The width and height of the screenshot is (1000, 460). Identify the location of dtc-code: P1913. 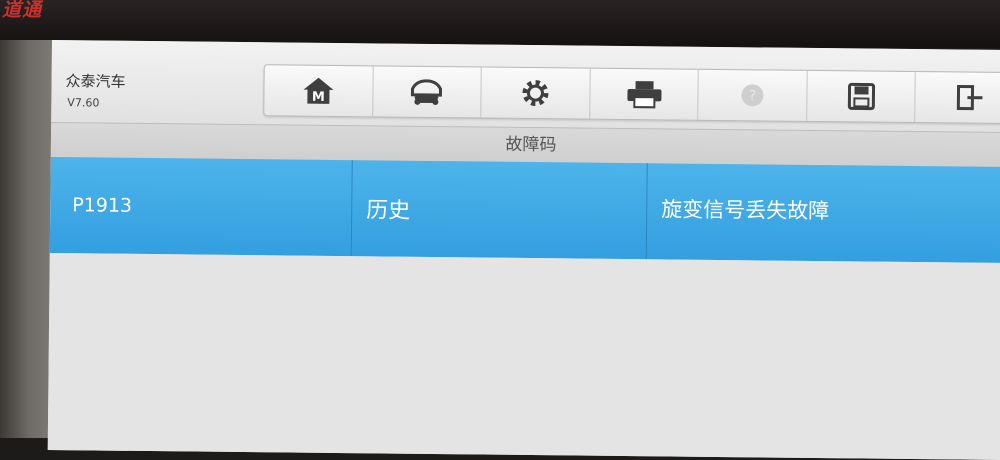
(201, 206).